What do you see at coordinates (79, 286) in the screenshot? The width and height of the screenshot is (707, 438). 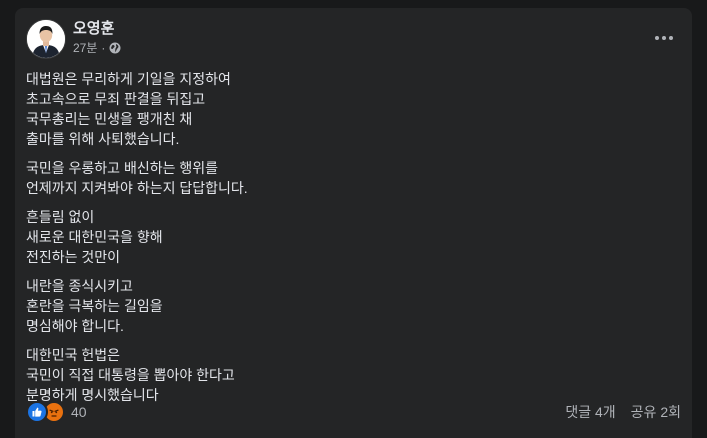 I see `post-text-line: 내란을 종식시키고` at bounding box center [79, 286].